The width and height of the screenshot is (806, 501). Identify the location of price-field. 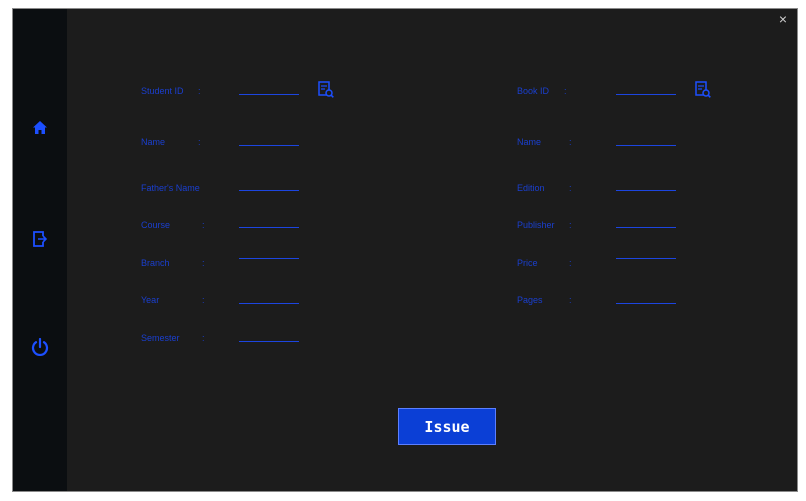
(646, 251).